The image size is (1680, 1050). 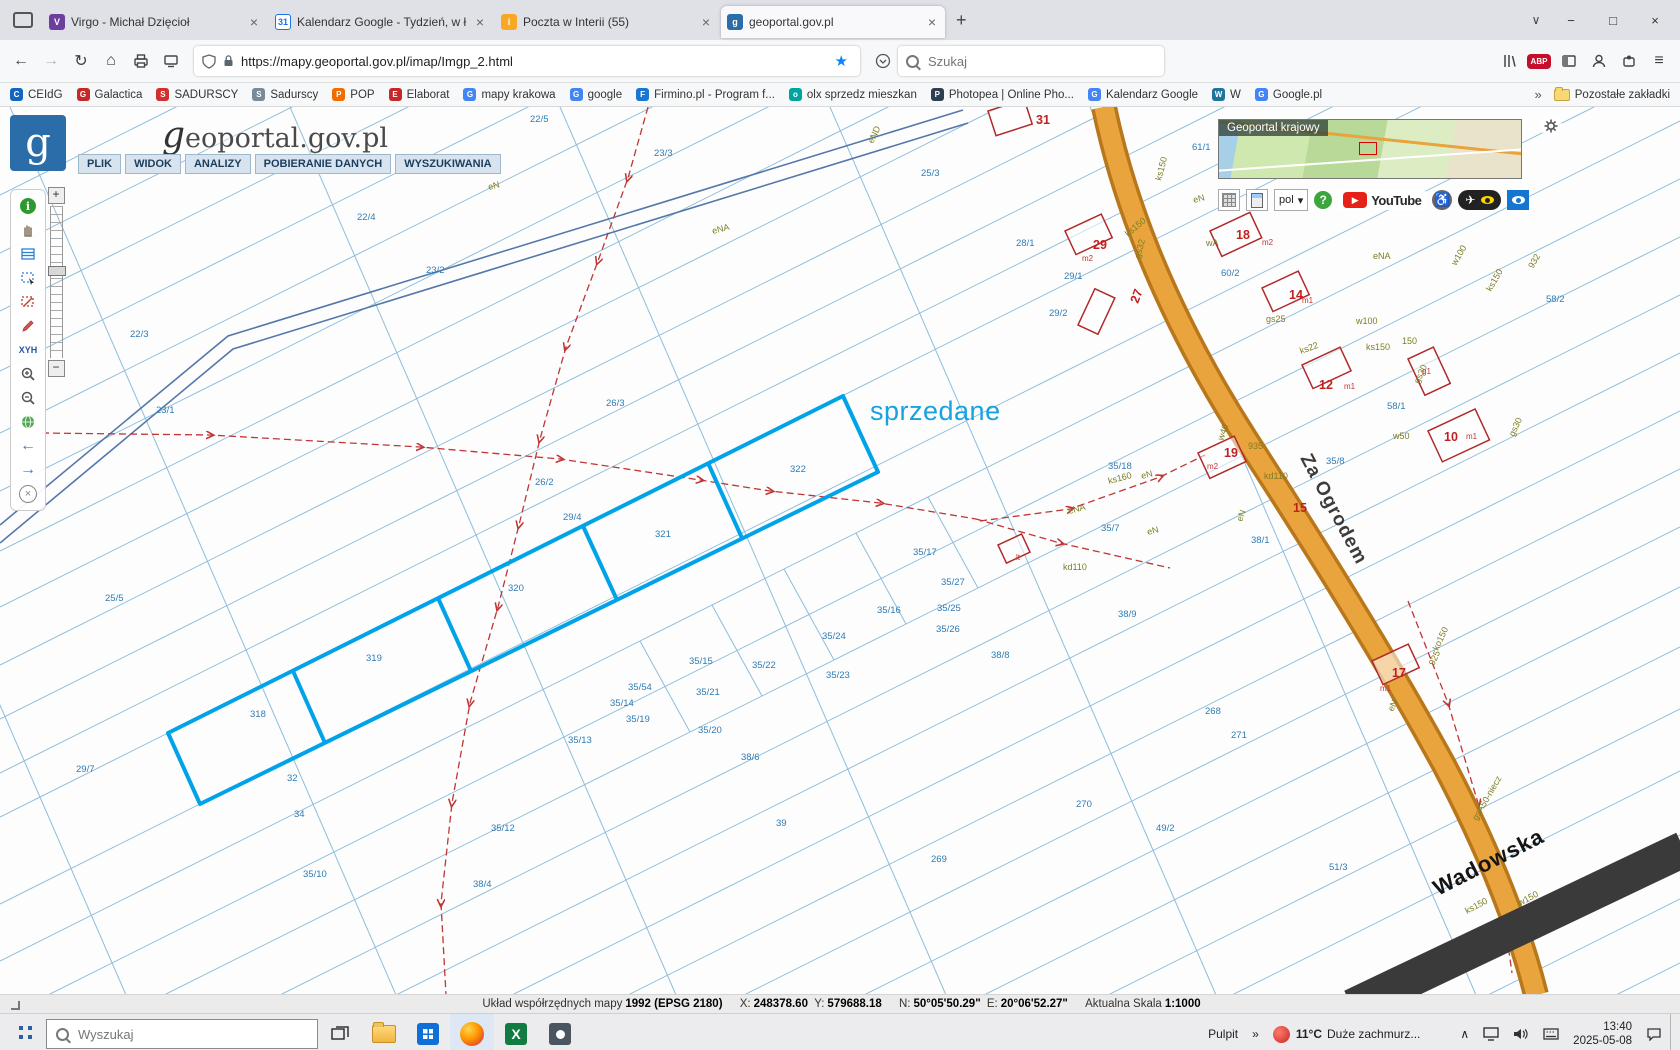 I want to click on firefox-button, so click(x=472, y=1032).